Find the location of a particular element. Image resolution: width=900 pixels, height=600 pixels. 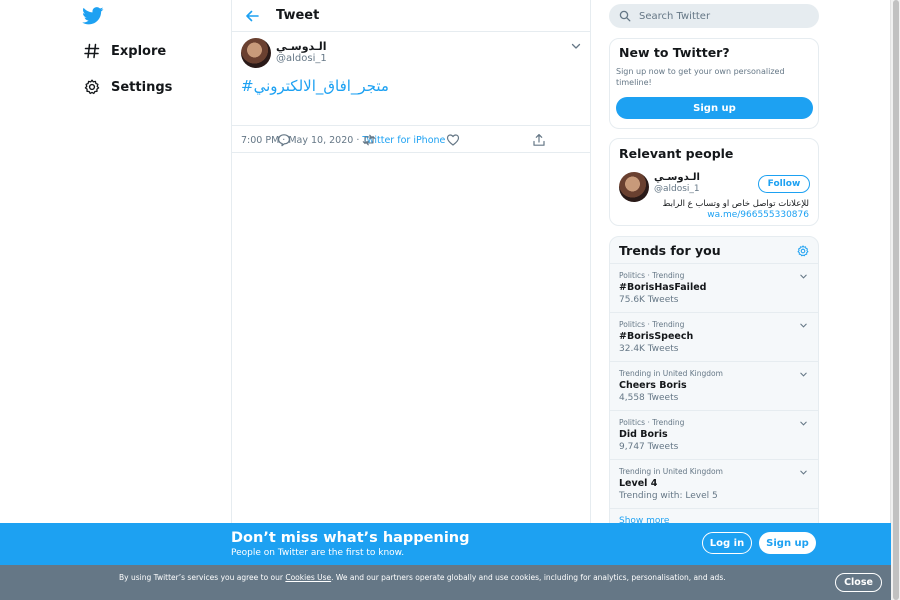

nav-settings: Settings is located at coordinates (128, 87).